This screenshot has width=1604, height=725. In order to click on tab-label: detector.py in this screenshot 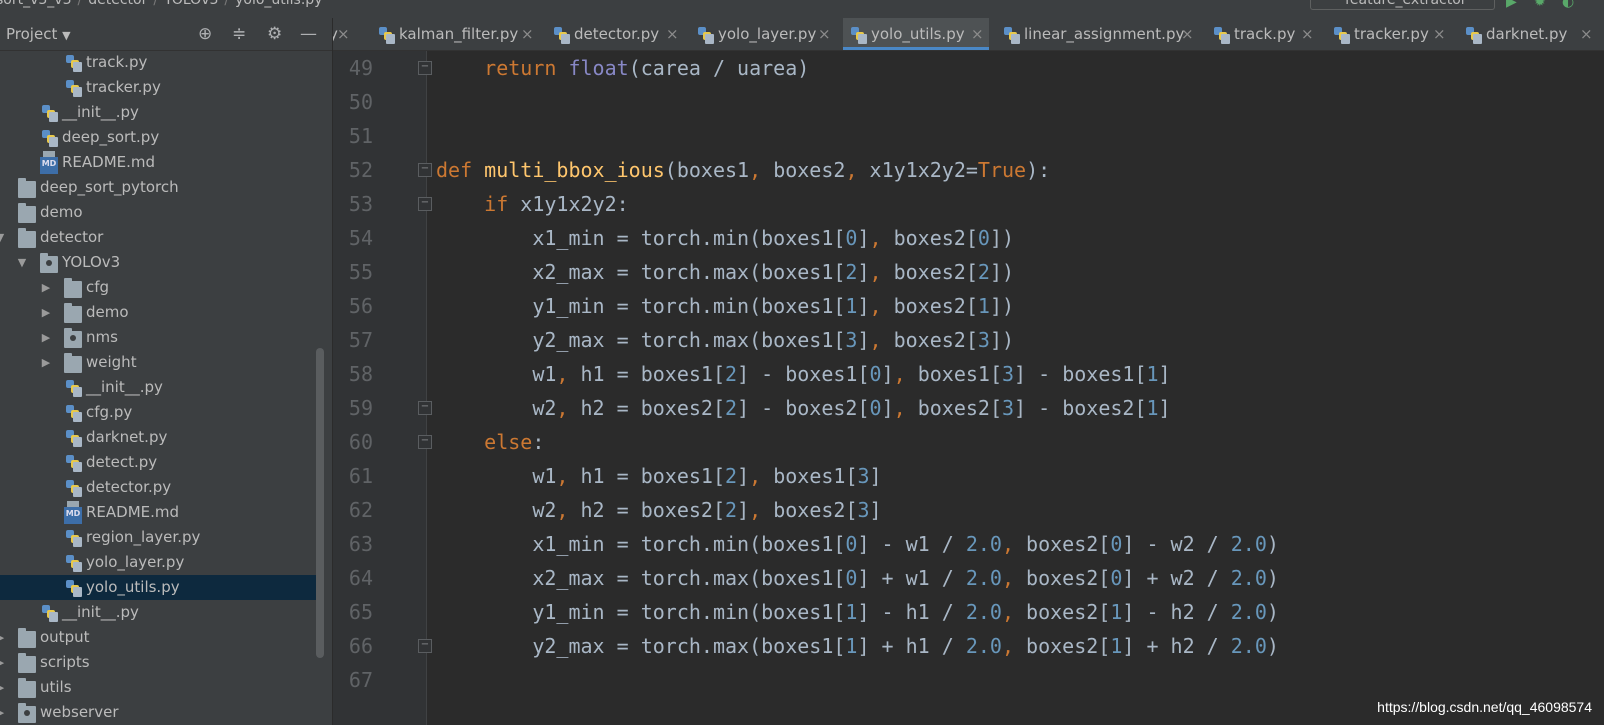, I will do `click(617, 34)`.